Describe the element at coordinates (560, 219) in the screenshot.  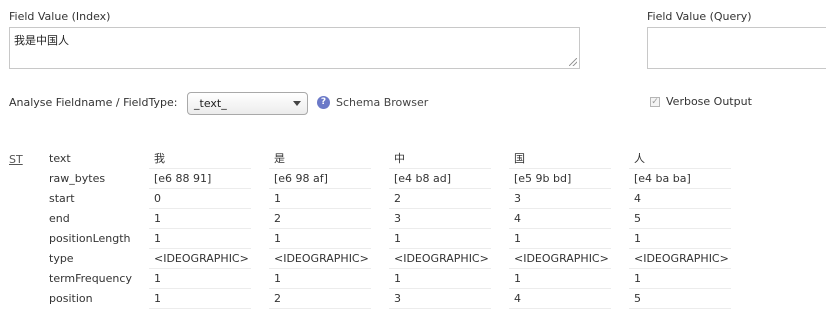
I see `token-4-end: 4` at that location.